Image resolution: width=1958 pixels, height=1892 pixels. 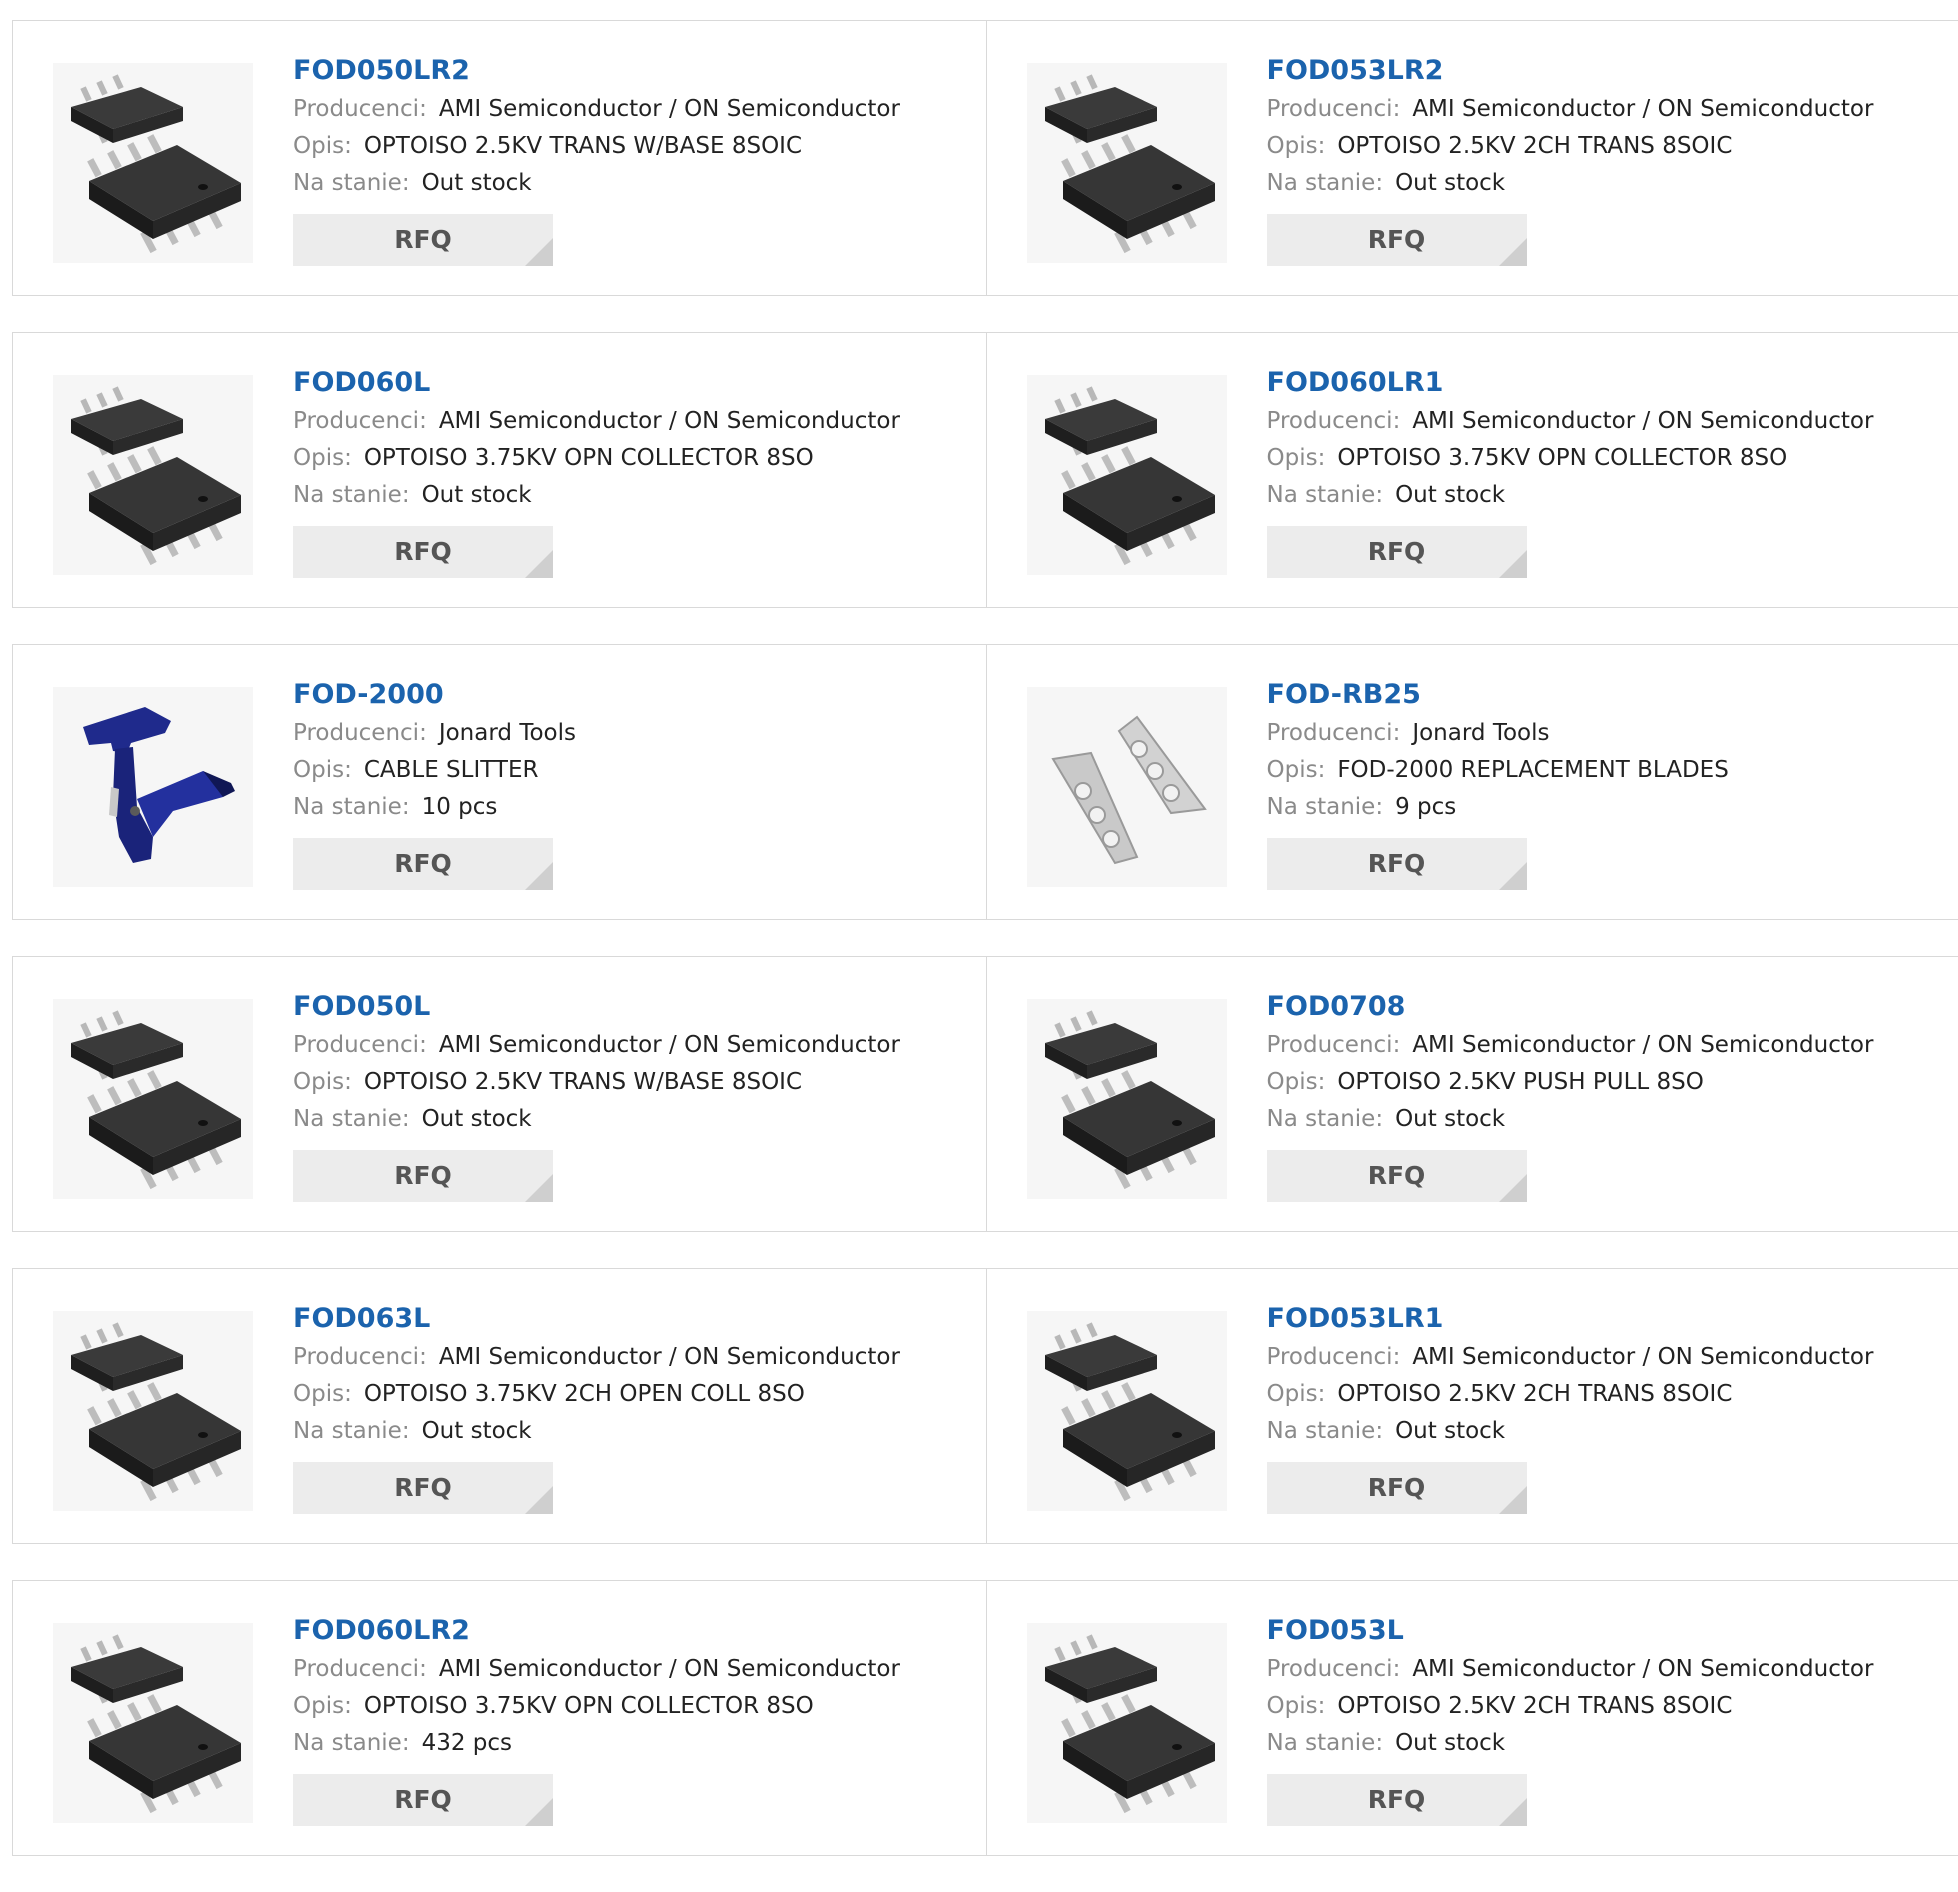 I want to click on product-part-number-link: FOD063L, so click(x=634, y=1319).